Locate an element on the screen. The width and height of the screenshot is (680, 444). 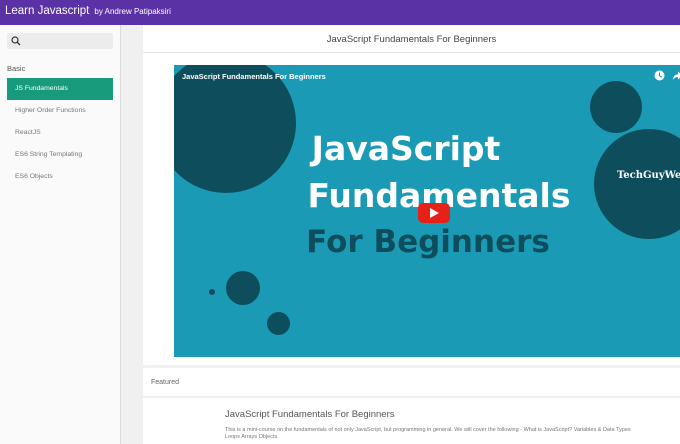
section-label-basic: Basic is located at coordinates (16, 68).